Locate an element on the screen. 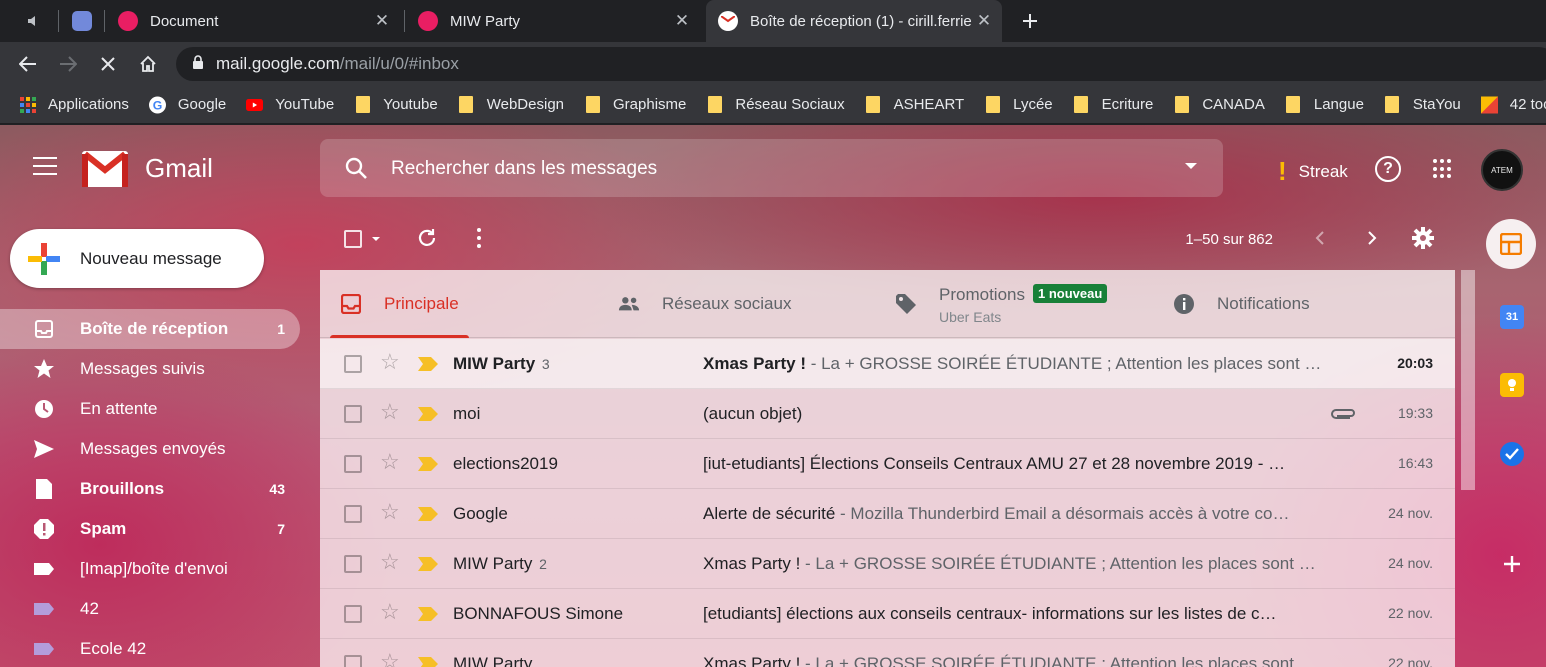 This screenshot has height=667, width=1546. tab-gmail-inbox: Boîte de réception (1) - cirill.ferrie ✕ is located at coordinates (854, 21).